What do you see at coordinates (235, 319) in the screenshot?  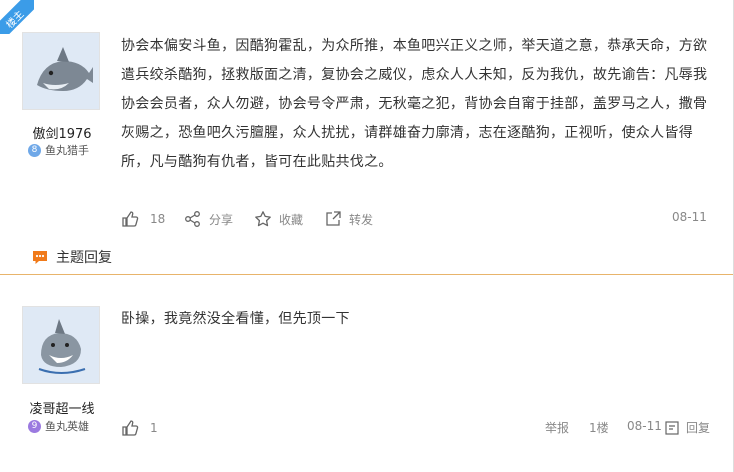 I see `post-content: 卧操，我竟然没全看懂，但先顶一下` at bounding box center [235, 319].